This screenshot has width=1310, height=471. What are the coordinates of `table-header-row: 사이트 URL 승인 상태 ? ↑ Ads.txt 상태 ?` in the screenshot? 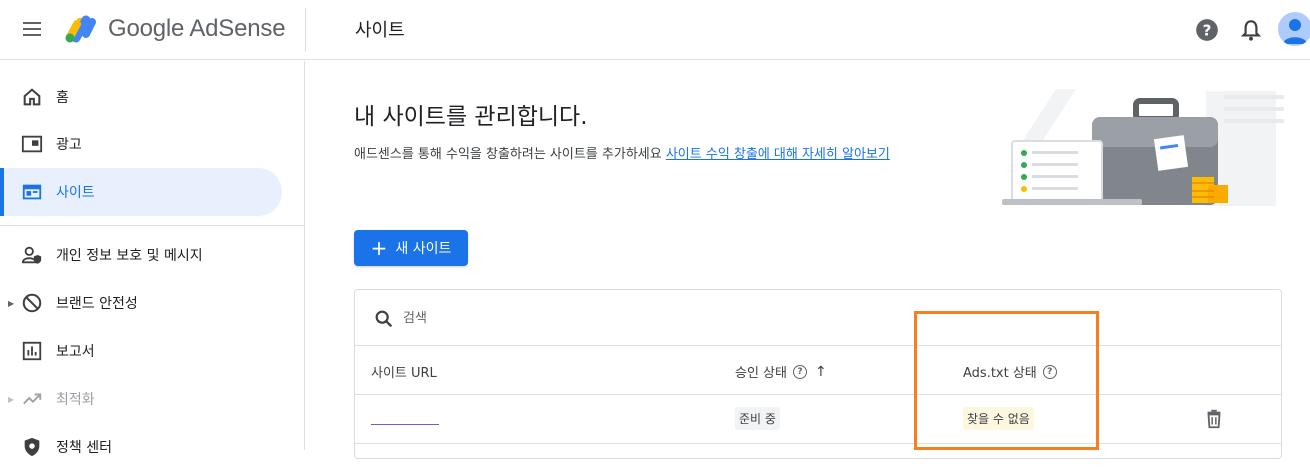 It's located at (818, 370).